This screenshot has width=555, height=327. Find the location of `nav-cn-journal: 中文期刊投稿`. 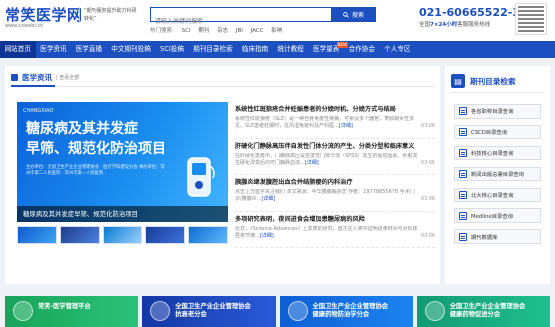

nav-cn-journal: 中文期刊投稿 is located at coordinates (131, 49).